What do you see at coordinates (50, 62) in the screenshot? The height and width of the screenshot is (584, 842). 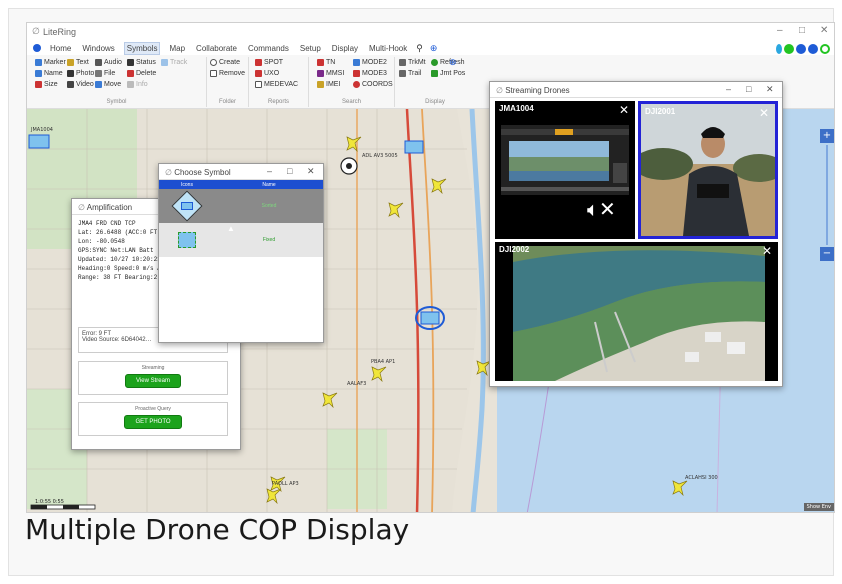 I see `marker-button: Marker` at bounding box center [50, 62].